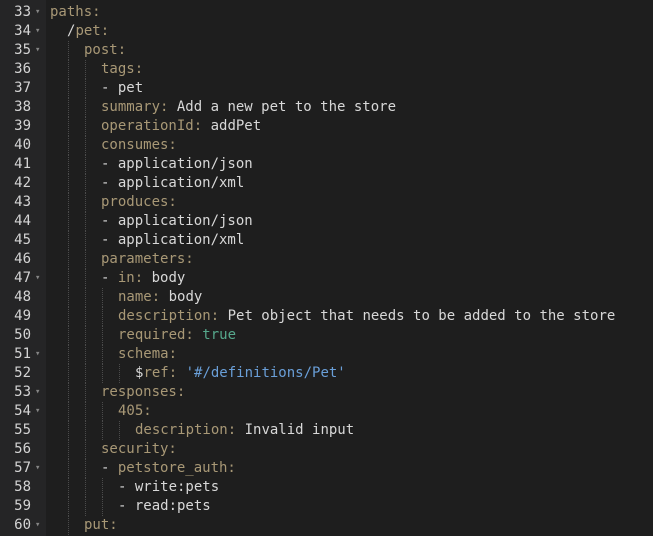  What do you see at coordinates (105, 50) in the screenshot?
I see `code-text: post:` at bounding box center [105, 50].